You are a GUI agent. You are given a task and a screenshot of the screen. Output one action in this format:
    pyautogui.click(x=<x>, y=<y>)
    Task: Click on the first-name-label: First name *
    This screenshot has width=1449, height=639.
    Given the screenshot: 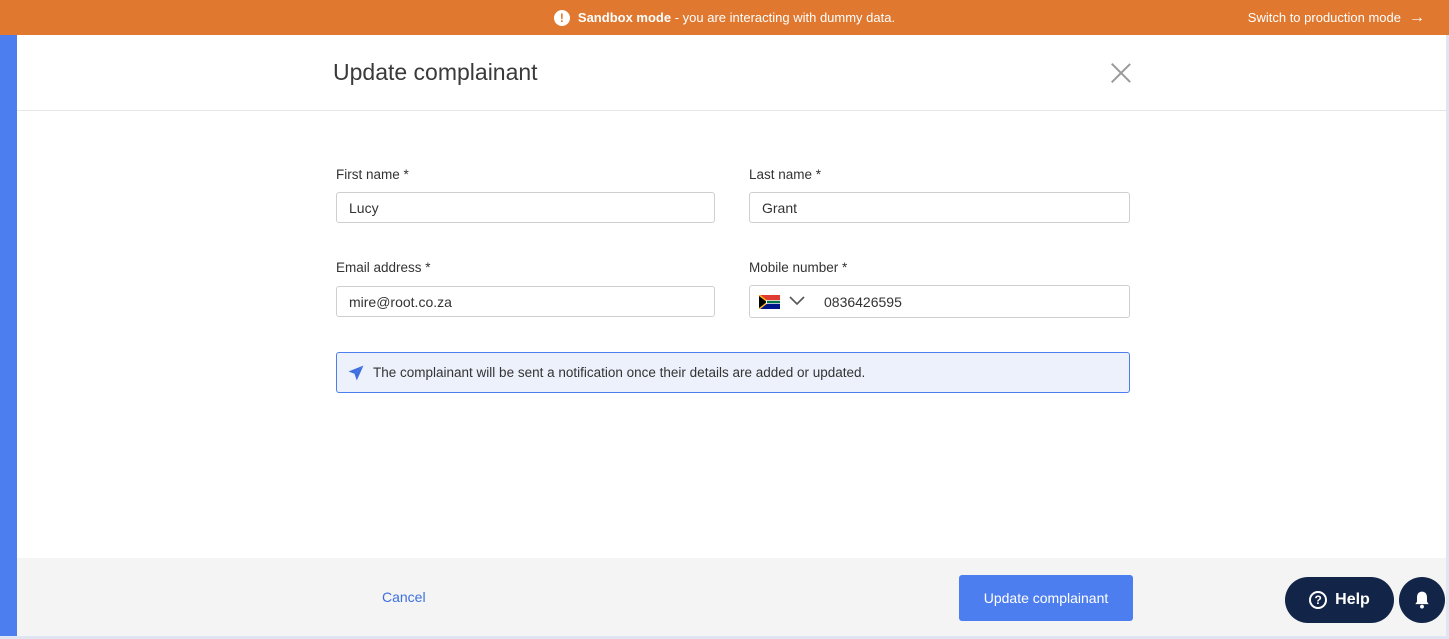 What is the action you would take?
    pyautogui.click(x=372, y=174)
    